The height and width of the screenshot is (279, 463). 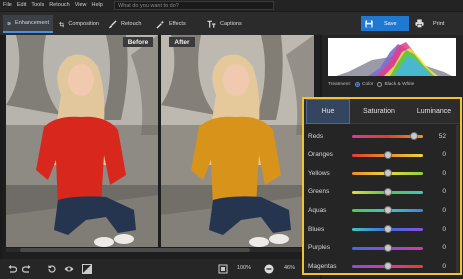 I want to click on histogram-graph, so click(x=392, y=57).